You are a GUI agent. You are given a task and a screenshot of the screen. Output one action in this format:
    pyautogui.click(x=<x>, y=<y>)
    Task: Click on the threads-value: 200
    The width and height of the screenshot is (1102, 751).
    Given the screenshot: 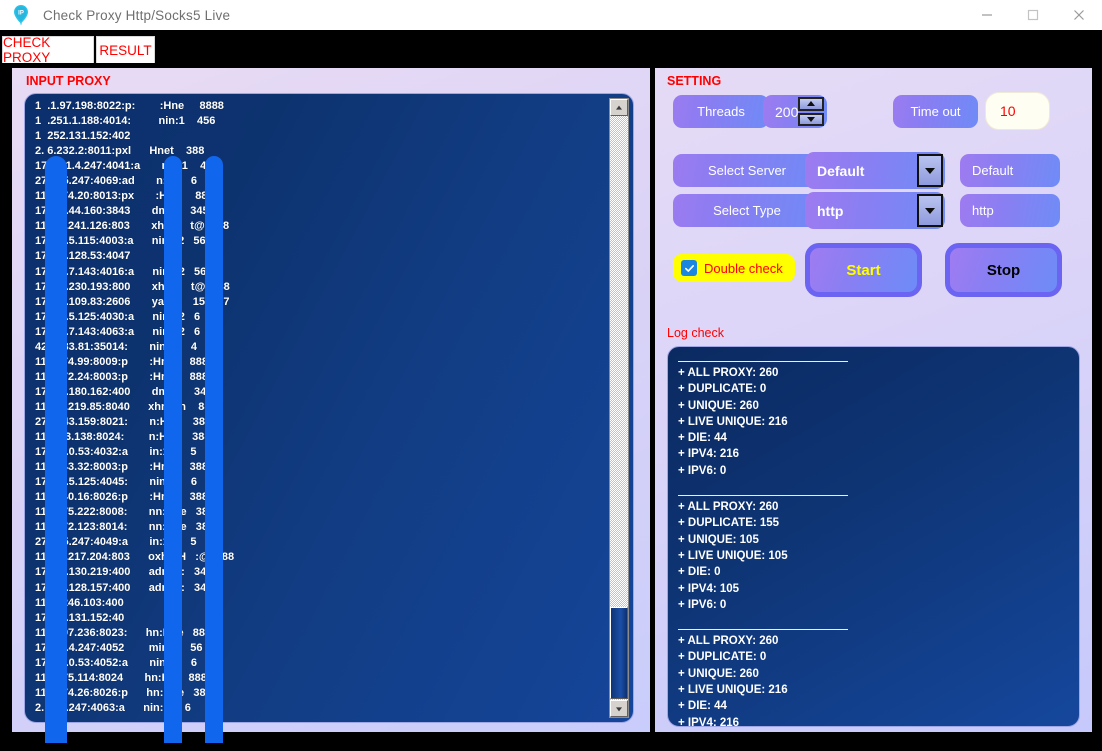 What is the action you would take?
    pyautogui.click(x=787, y=111)
    